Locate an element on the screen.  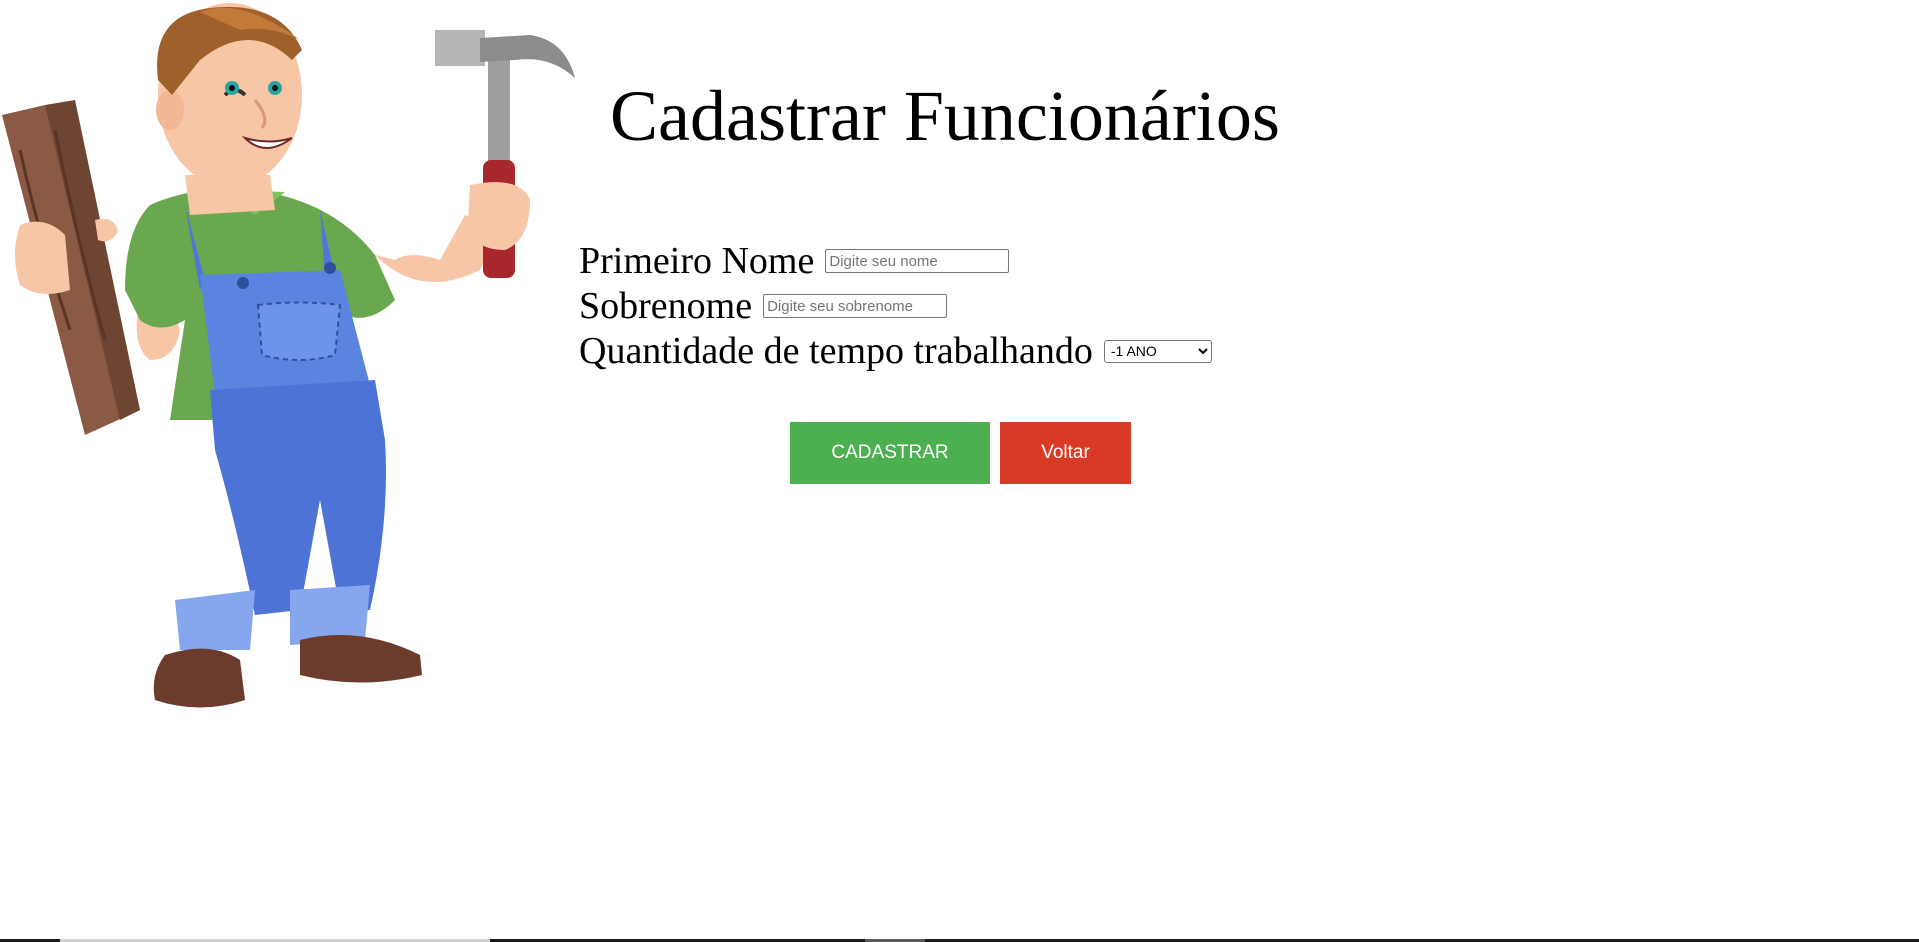
head-image is located at coordinates (229, 109).